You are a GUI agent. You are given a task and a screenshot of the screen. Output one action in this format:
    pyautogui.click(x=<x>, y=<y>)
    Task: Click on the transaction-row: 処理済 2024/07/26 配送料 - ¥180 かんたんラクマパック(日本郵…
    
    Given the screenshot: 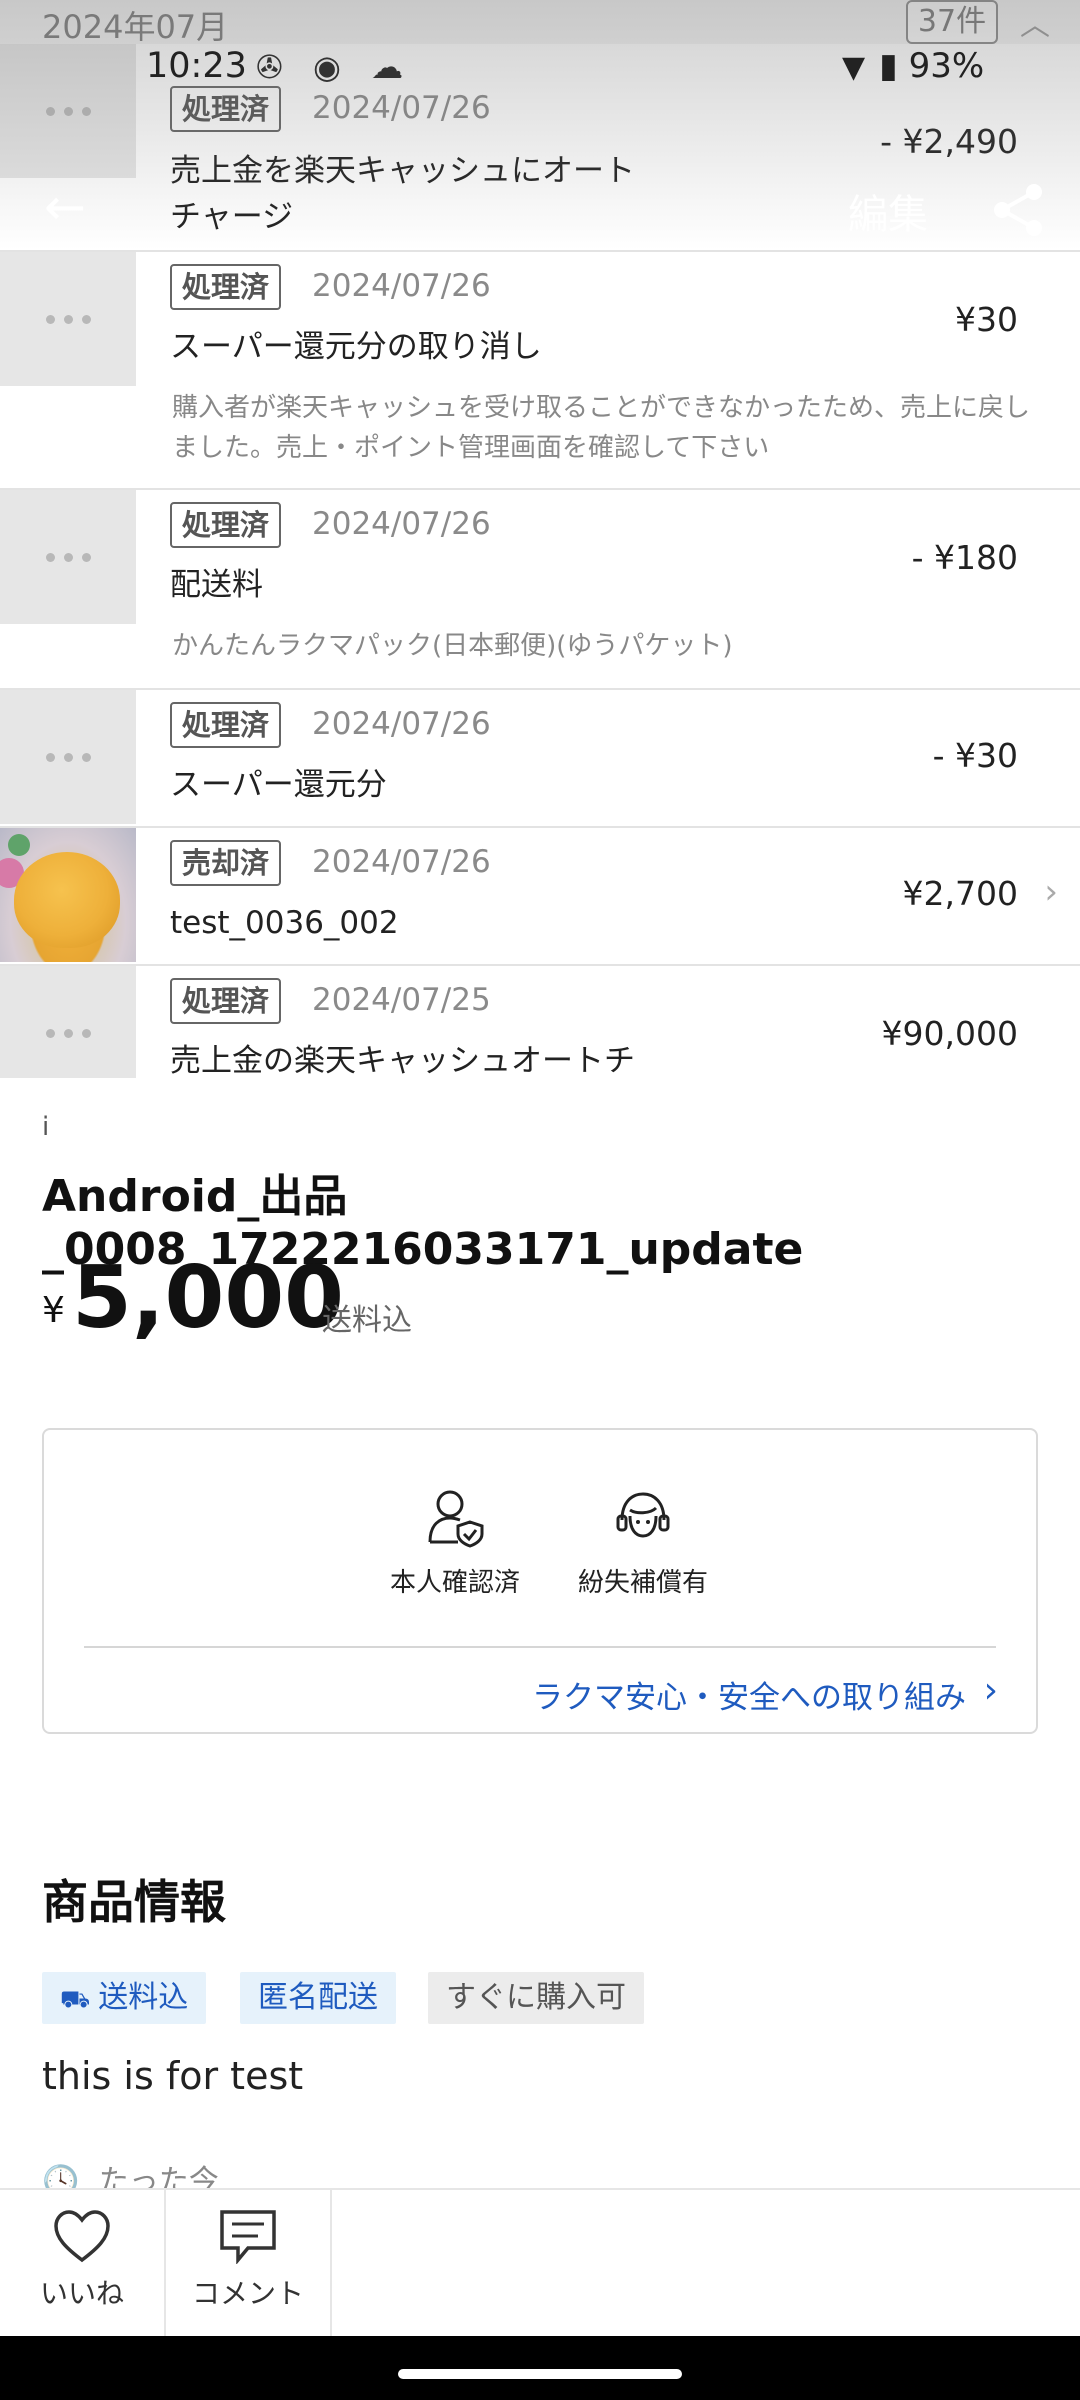 What is the action you would take?
    pyautogui.click(x=540, y=590)
    